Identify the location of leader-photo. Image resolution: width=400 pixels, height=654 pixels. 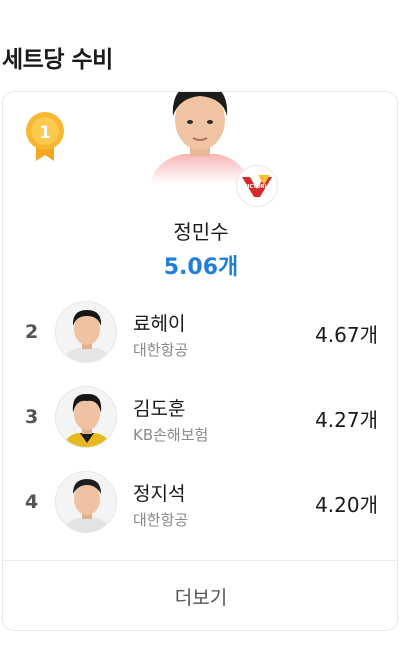
(200, 138).